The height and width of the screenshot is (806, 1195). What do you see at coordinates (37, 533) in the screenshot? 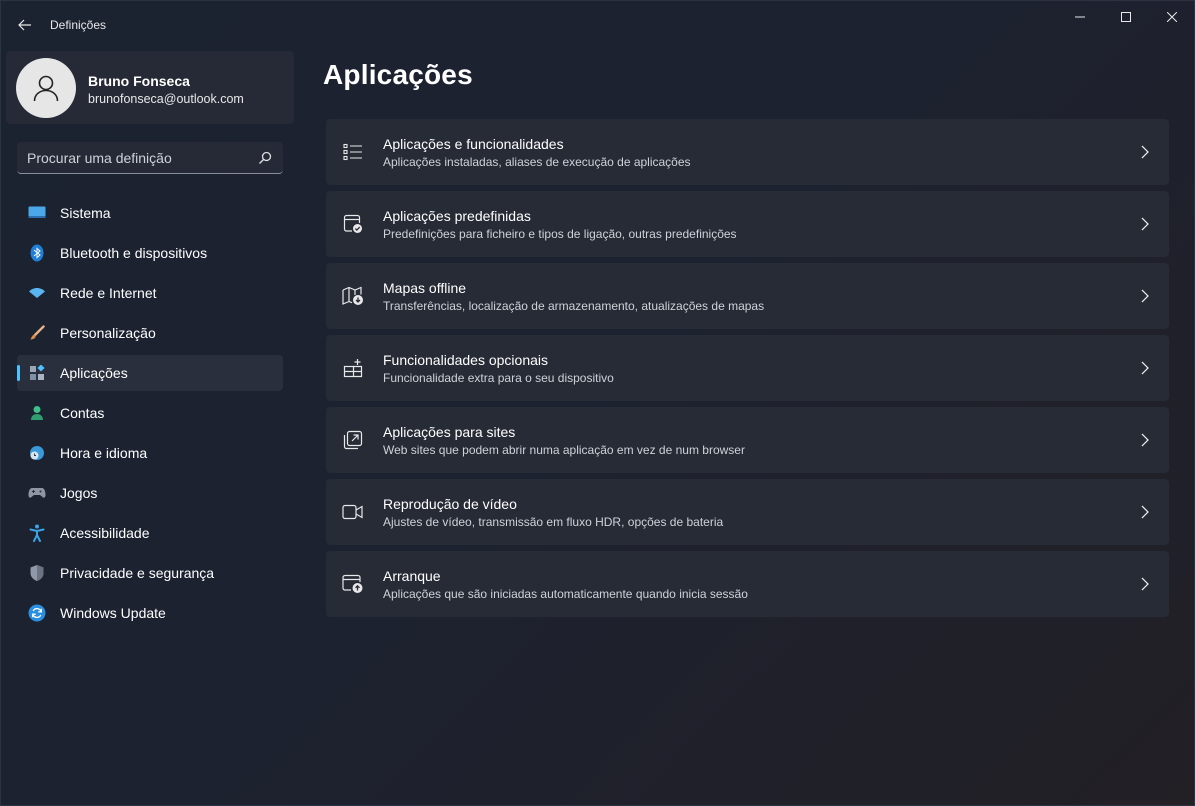
I see `accessibility-icon` at bounding box center [37, 533].